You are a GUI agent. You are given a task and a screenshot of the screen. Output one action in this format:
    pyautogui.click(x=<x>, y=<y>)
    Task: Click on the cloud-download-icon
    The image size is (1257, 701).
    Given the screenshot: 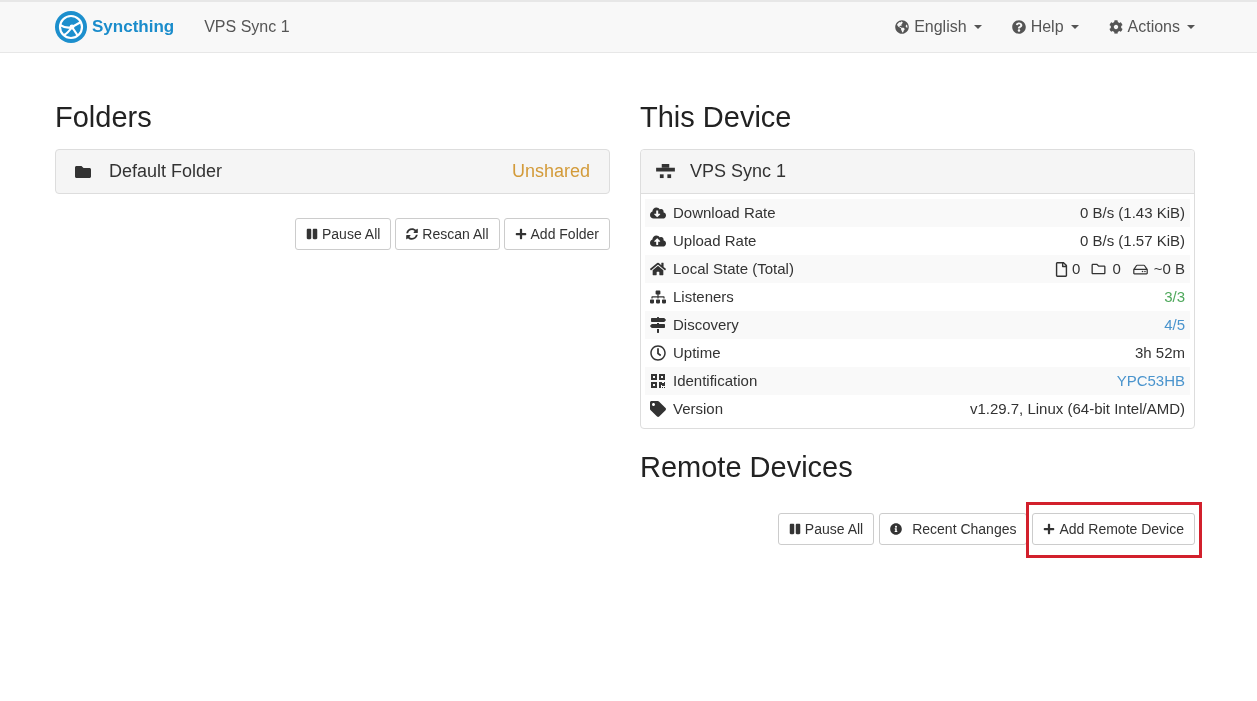 What is the action you would take?
    pyautogui.click(x=658, y=213)
    